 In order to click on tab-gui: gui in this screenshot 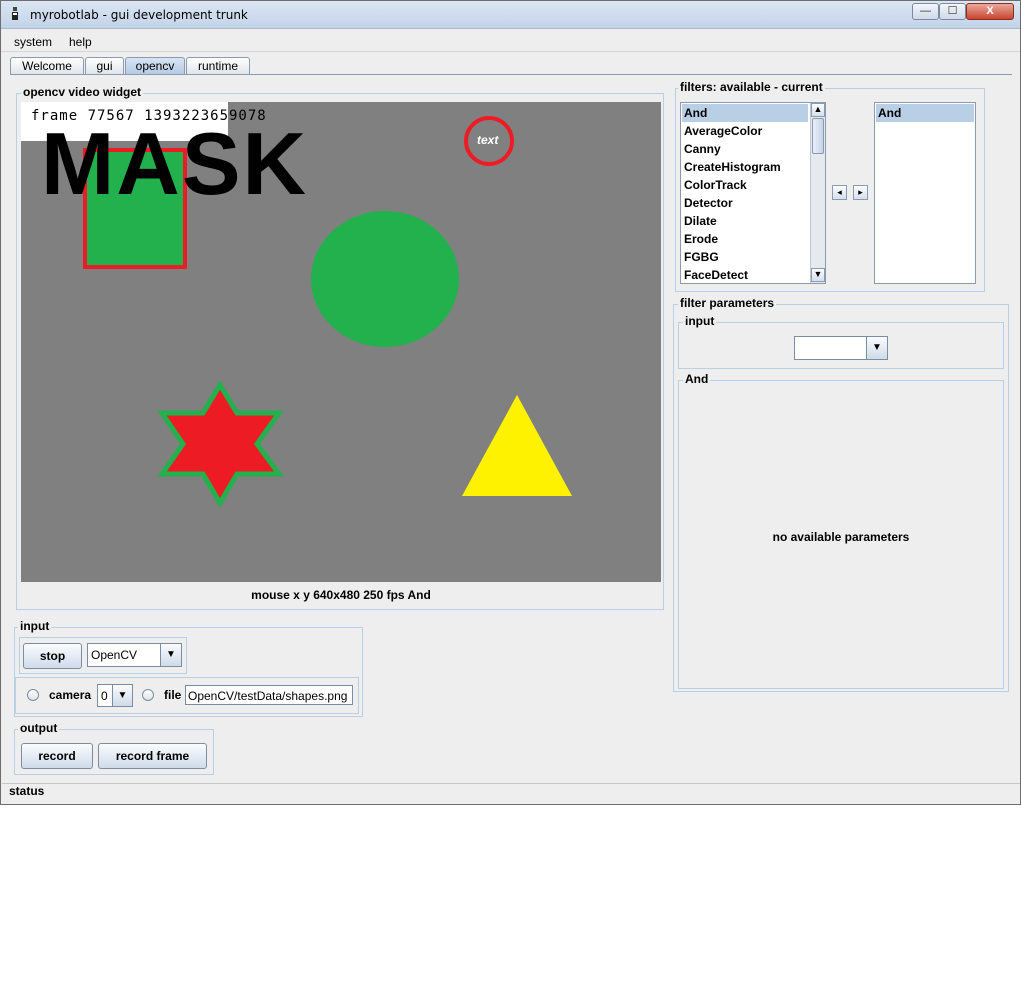, I will do `click(104, 66)`.